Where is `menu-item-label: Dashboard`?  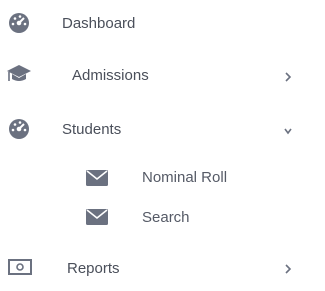
menu-item-label: Dashboard is located at coordinates (99, 23).